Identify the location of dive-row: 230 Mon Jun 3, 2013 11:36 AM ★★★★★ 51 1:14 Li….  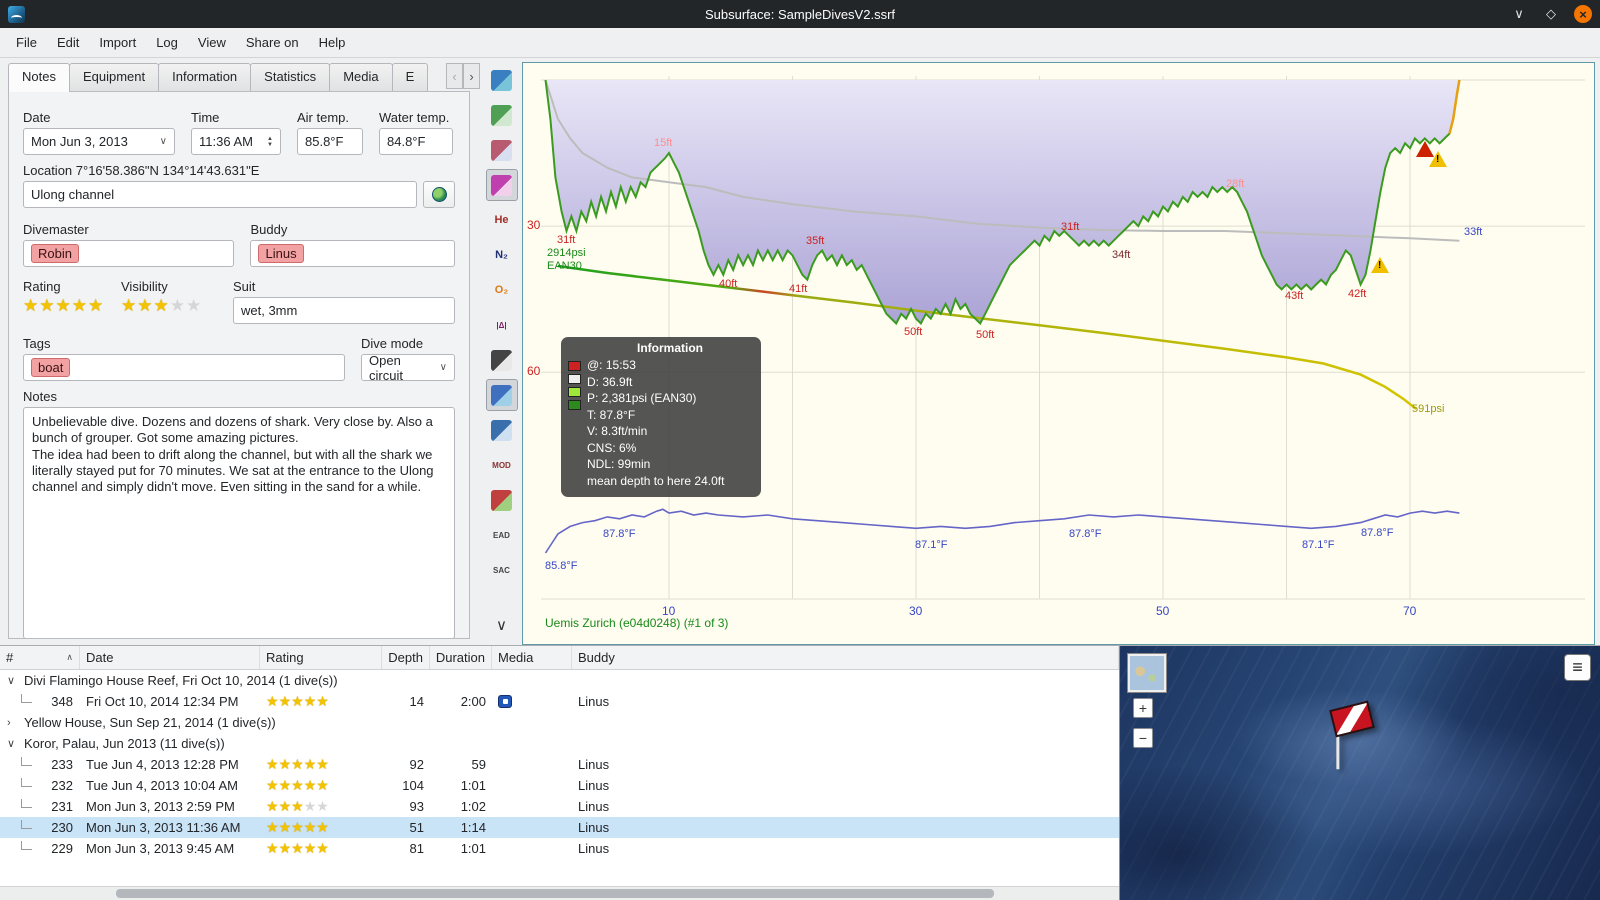
(559, 827).